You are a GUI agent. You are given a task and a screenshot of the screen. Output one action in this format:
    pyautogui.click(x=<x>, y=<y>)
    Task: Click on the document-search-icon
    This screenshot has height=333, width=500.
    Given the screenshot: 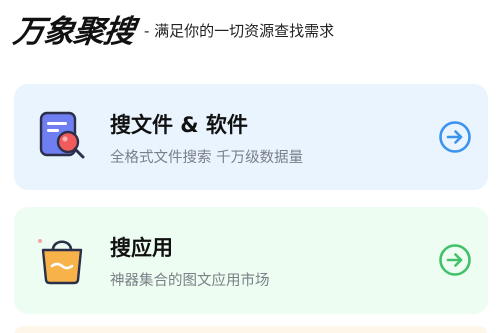 What is the action you would take?
    pyautogui.click(x=62, y=135)
    